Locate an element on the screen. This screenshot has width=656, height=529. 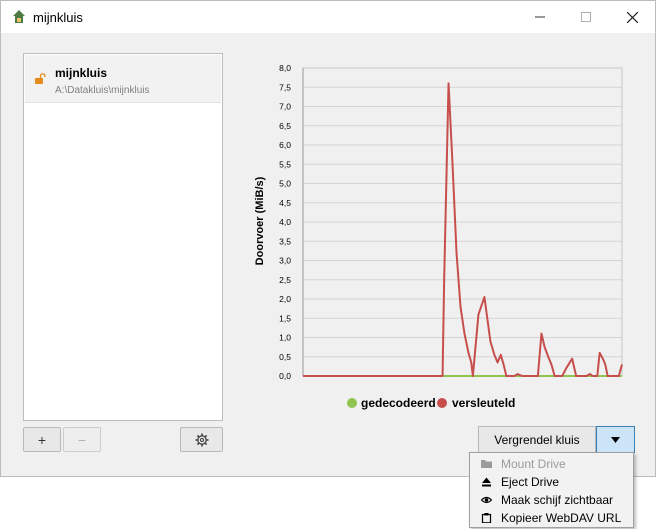
gear-icon is located at coordinates (201, 439).